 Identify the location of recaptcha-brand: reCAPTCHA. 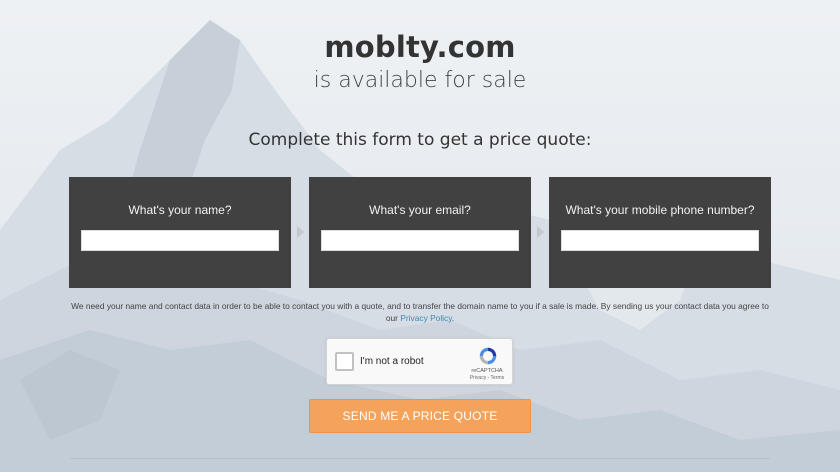
(487, 371).